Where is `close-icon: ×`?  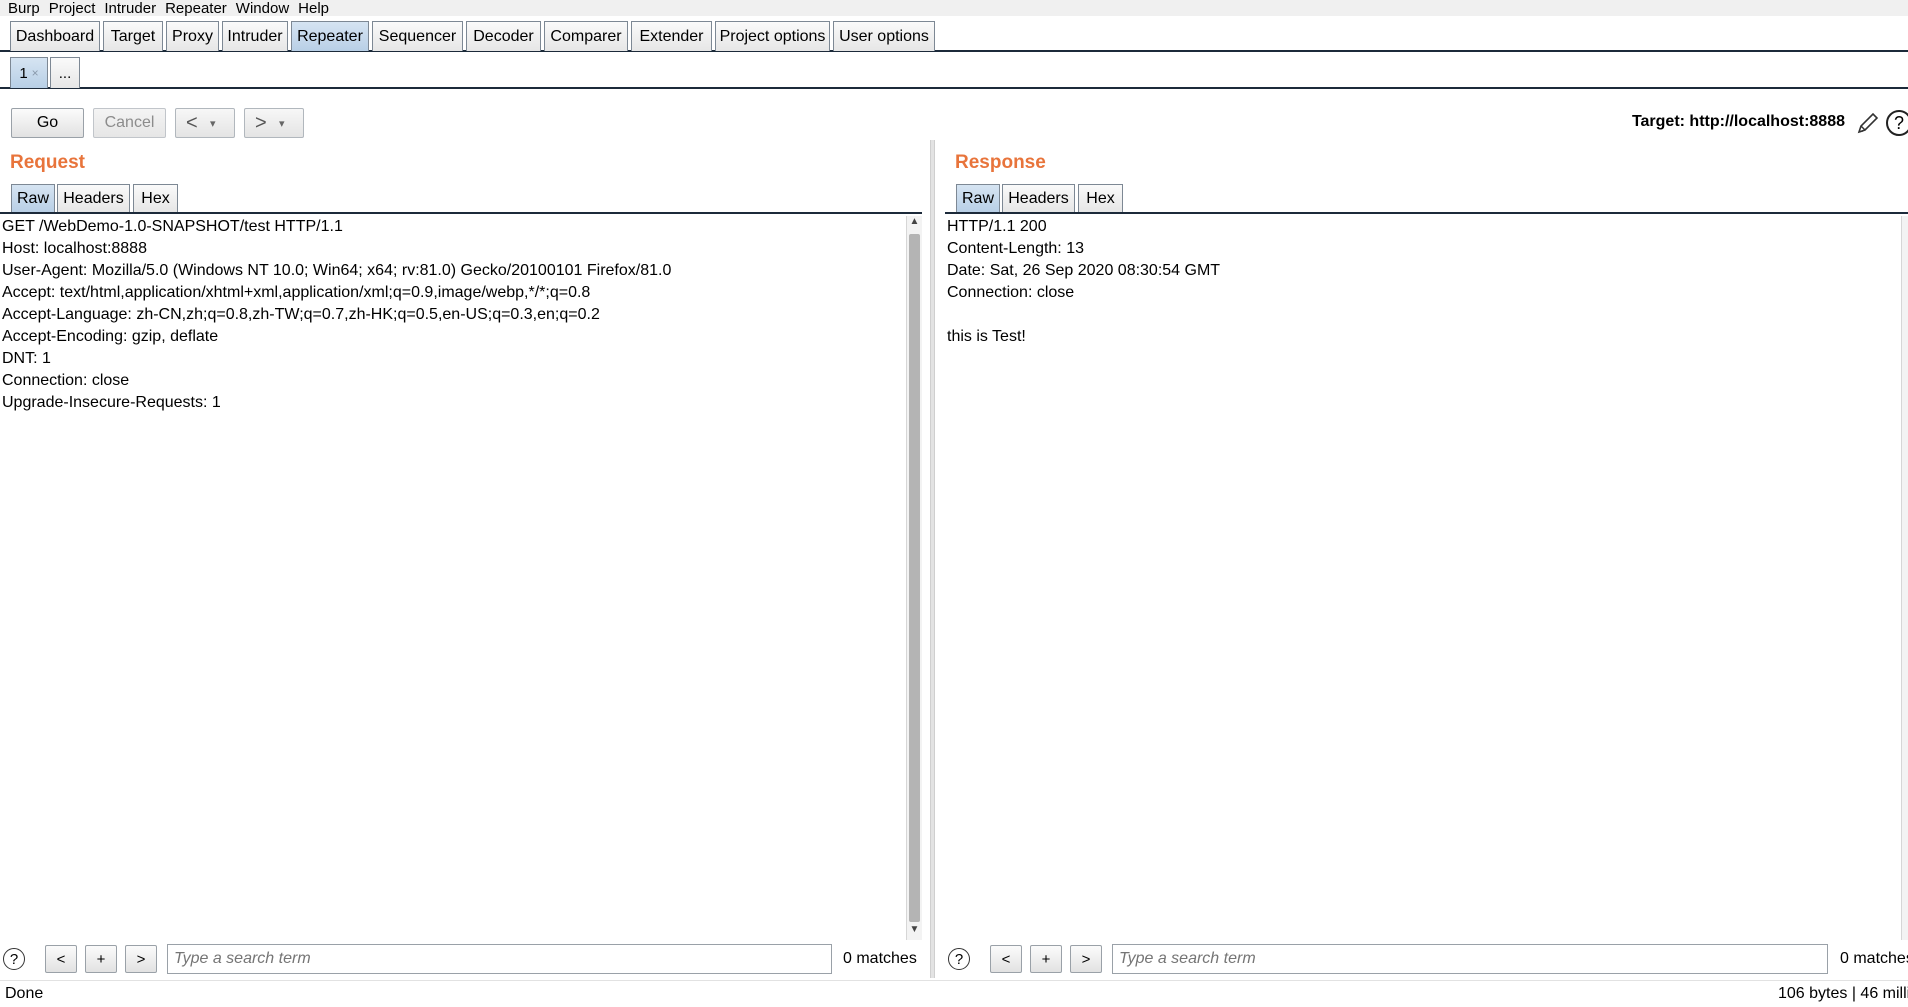 close-icon: × is located at coordinates (35, 73).